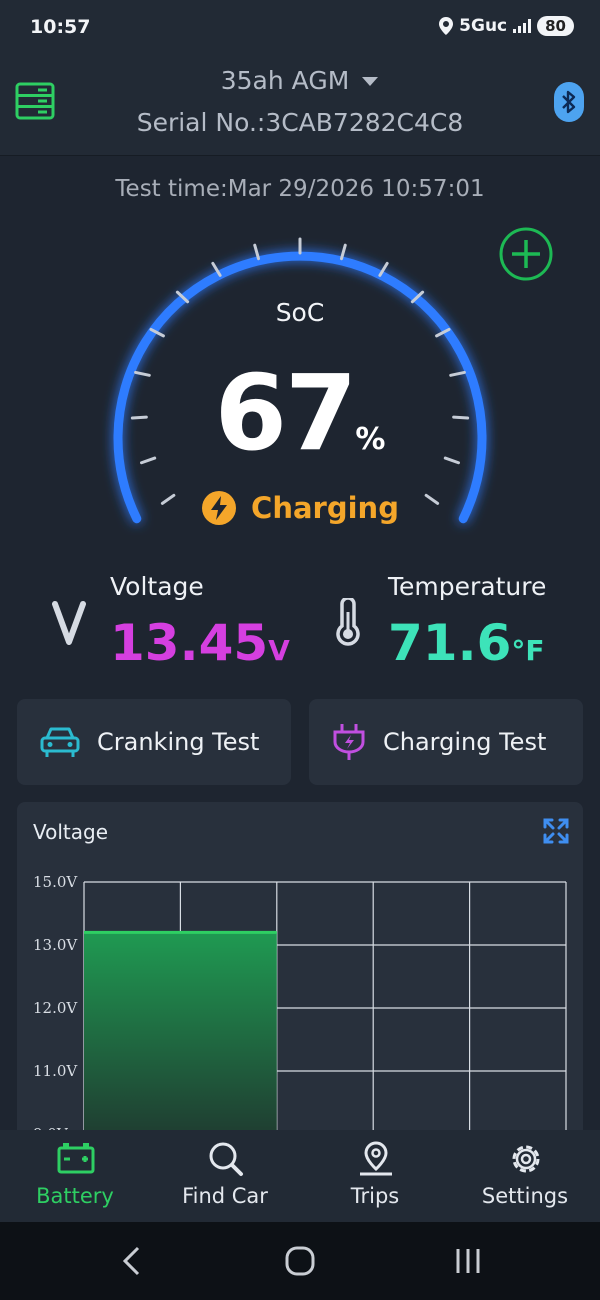  What do you see at coordinates (446, 26) in the screenshot?
I see `location-icon` at bounding box center [446, 26].